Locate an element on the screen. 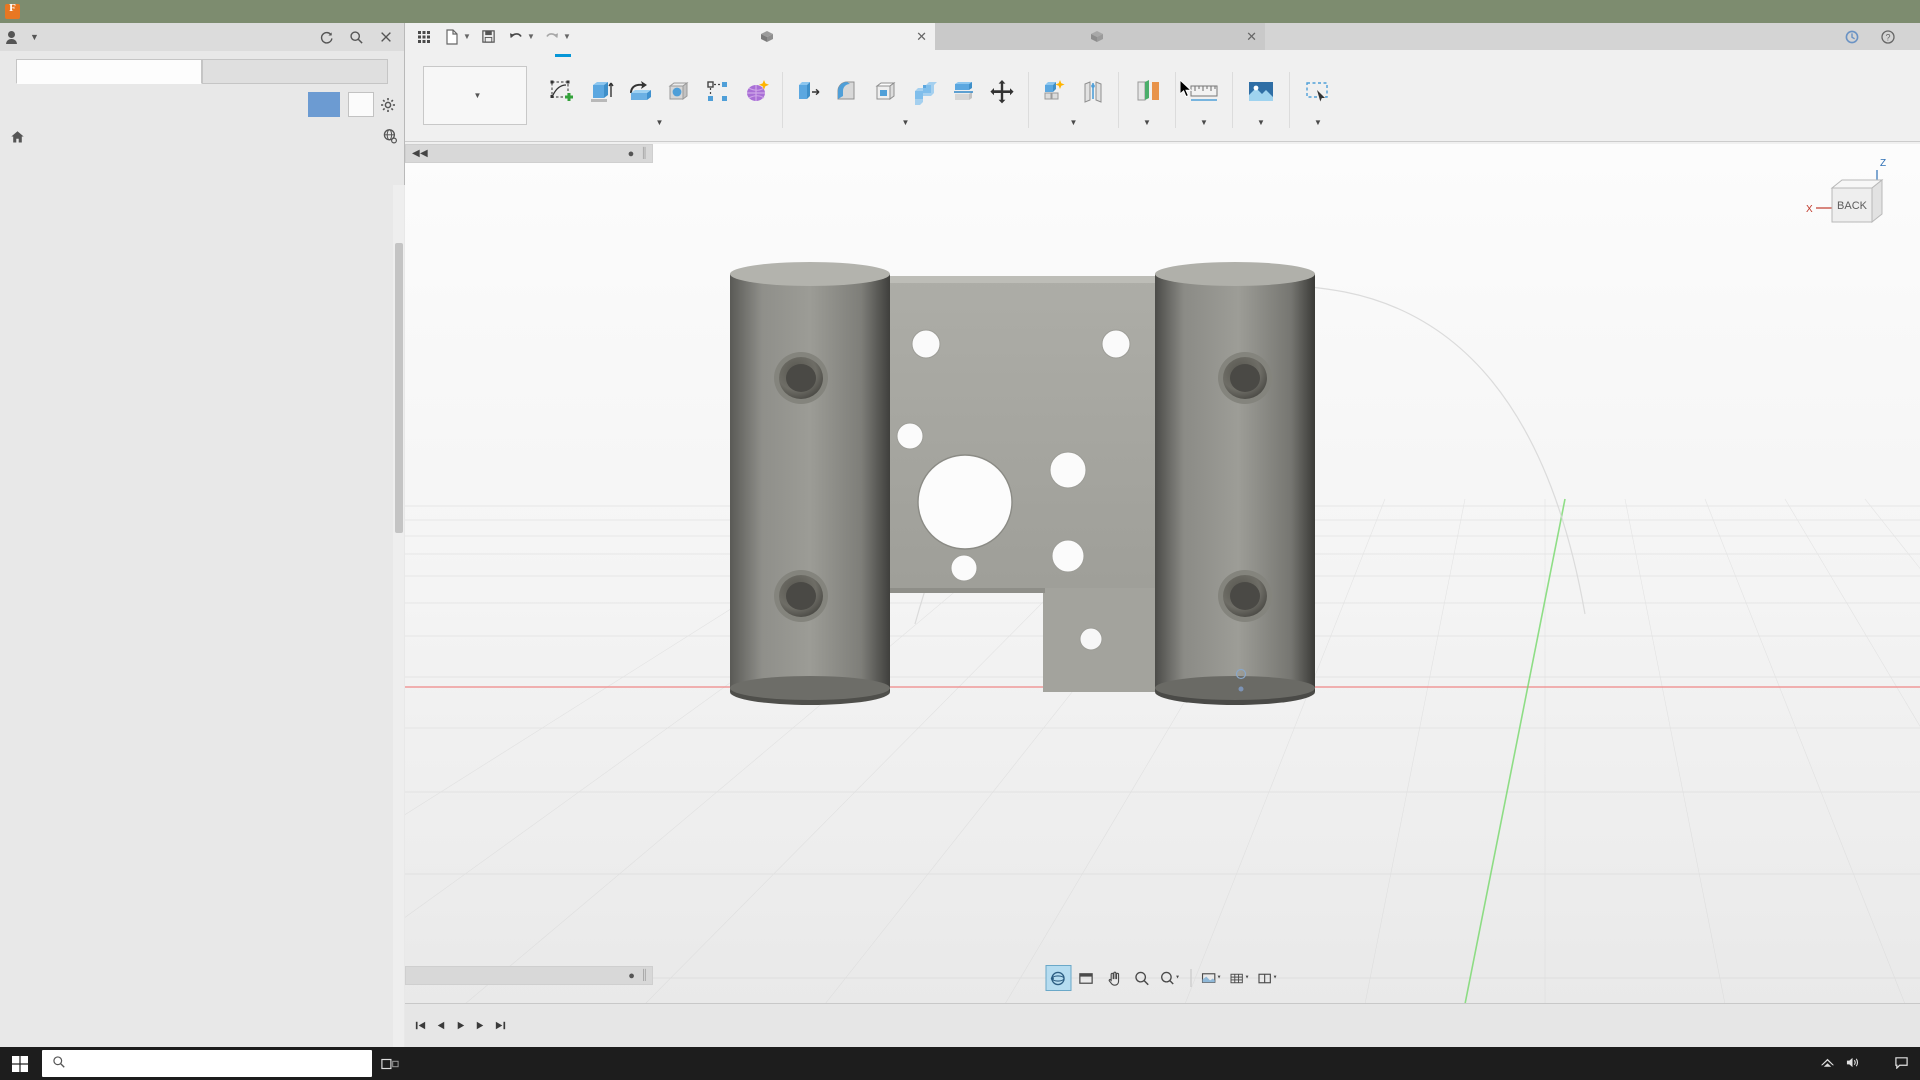 This screenshot has height=1080, width=1920. joint-icon is located at coordinates (1093, 92).